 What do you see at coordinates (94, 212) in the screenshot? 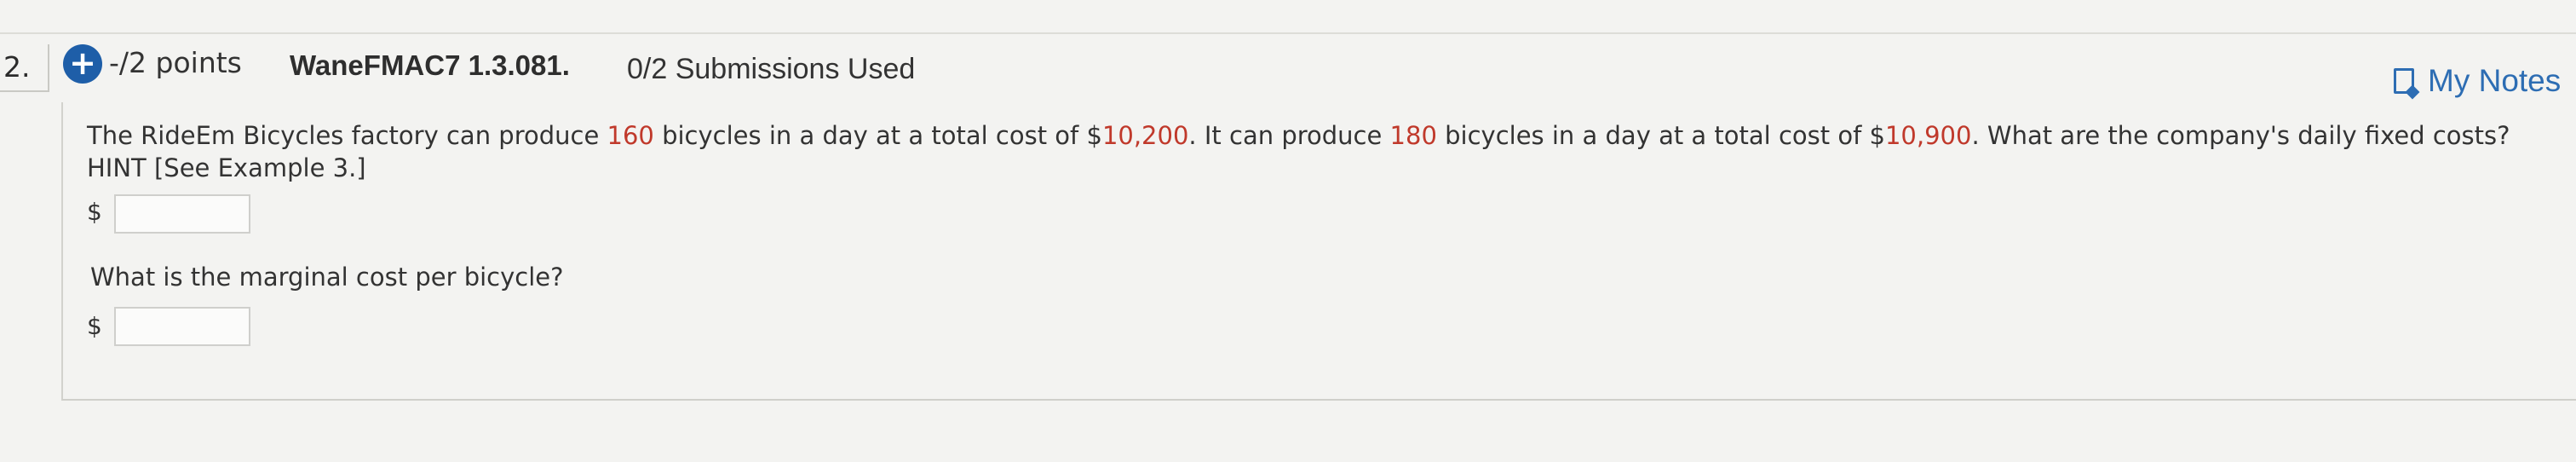
I see `dollar-sign-1: $` at bounding box center [94, 212].